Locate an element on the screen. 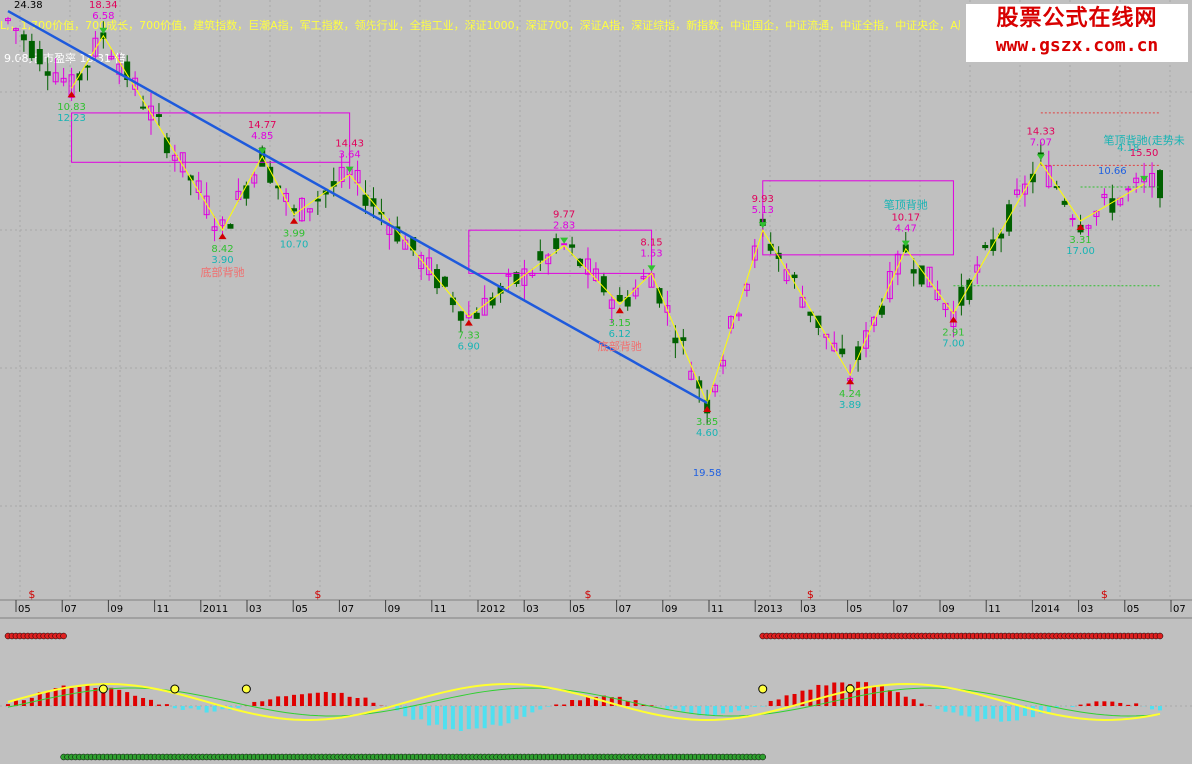 This screenshot has width=1192, height=764. pivot-high-label: 18.34 is located at coordinates (103, 5).